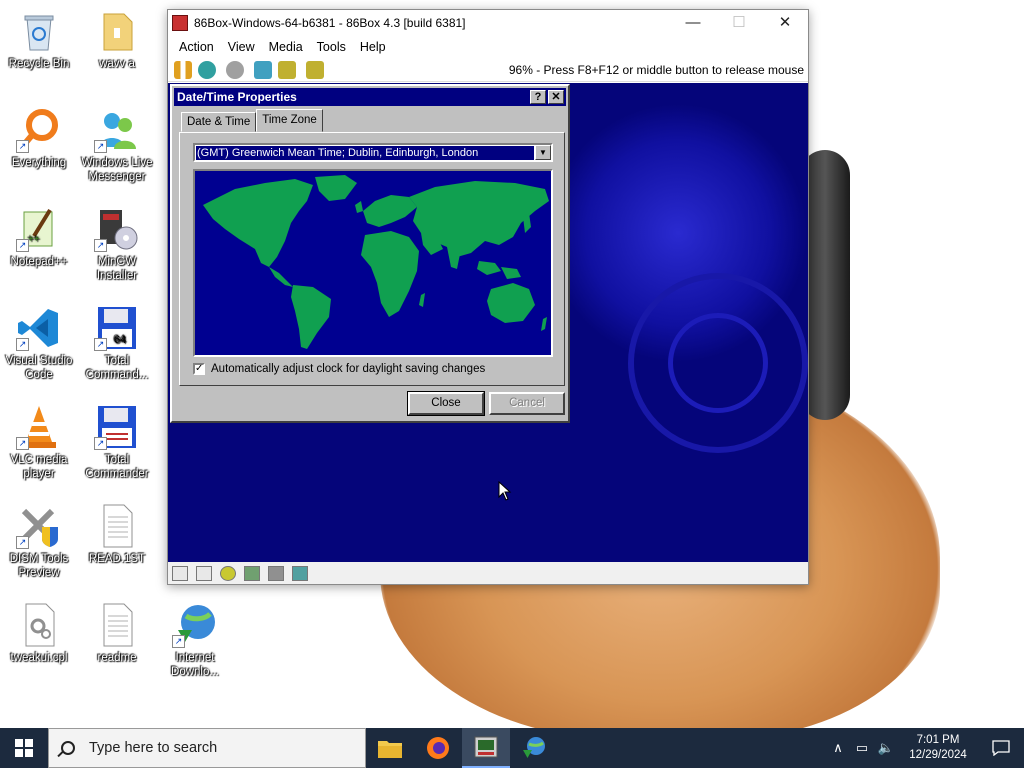 The image size is (1024, 768). I want to click on maximize-button: ☐, so click(739, 23).